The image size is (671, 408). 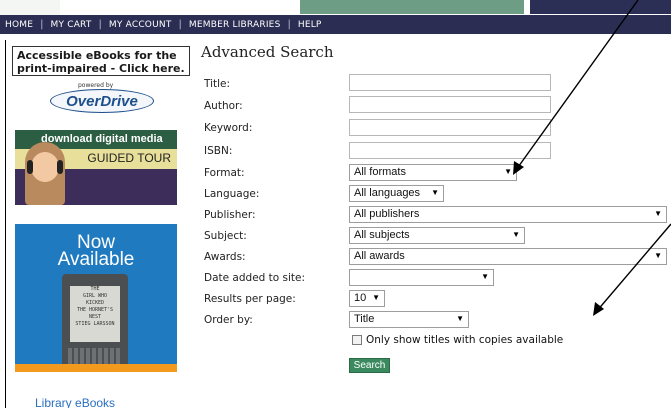 What do you see at coordinates (232, 194) in the screenshot?
I see `language-label: Language:` at bounding box center [232, 194].